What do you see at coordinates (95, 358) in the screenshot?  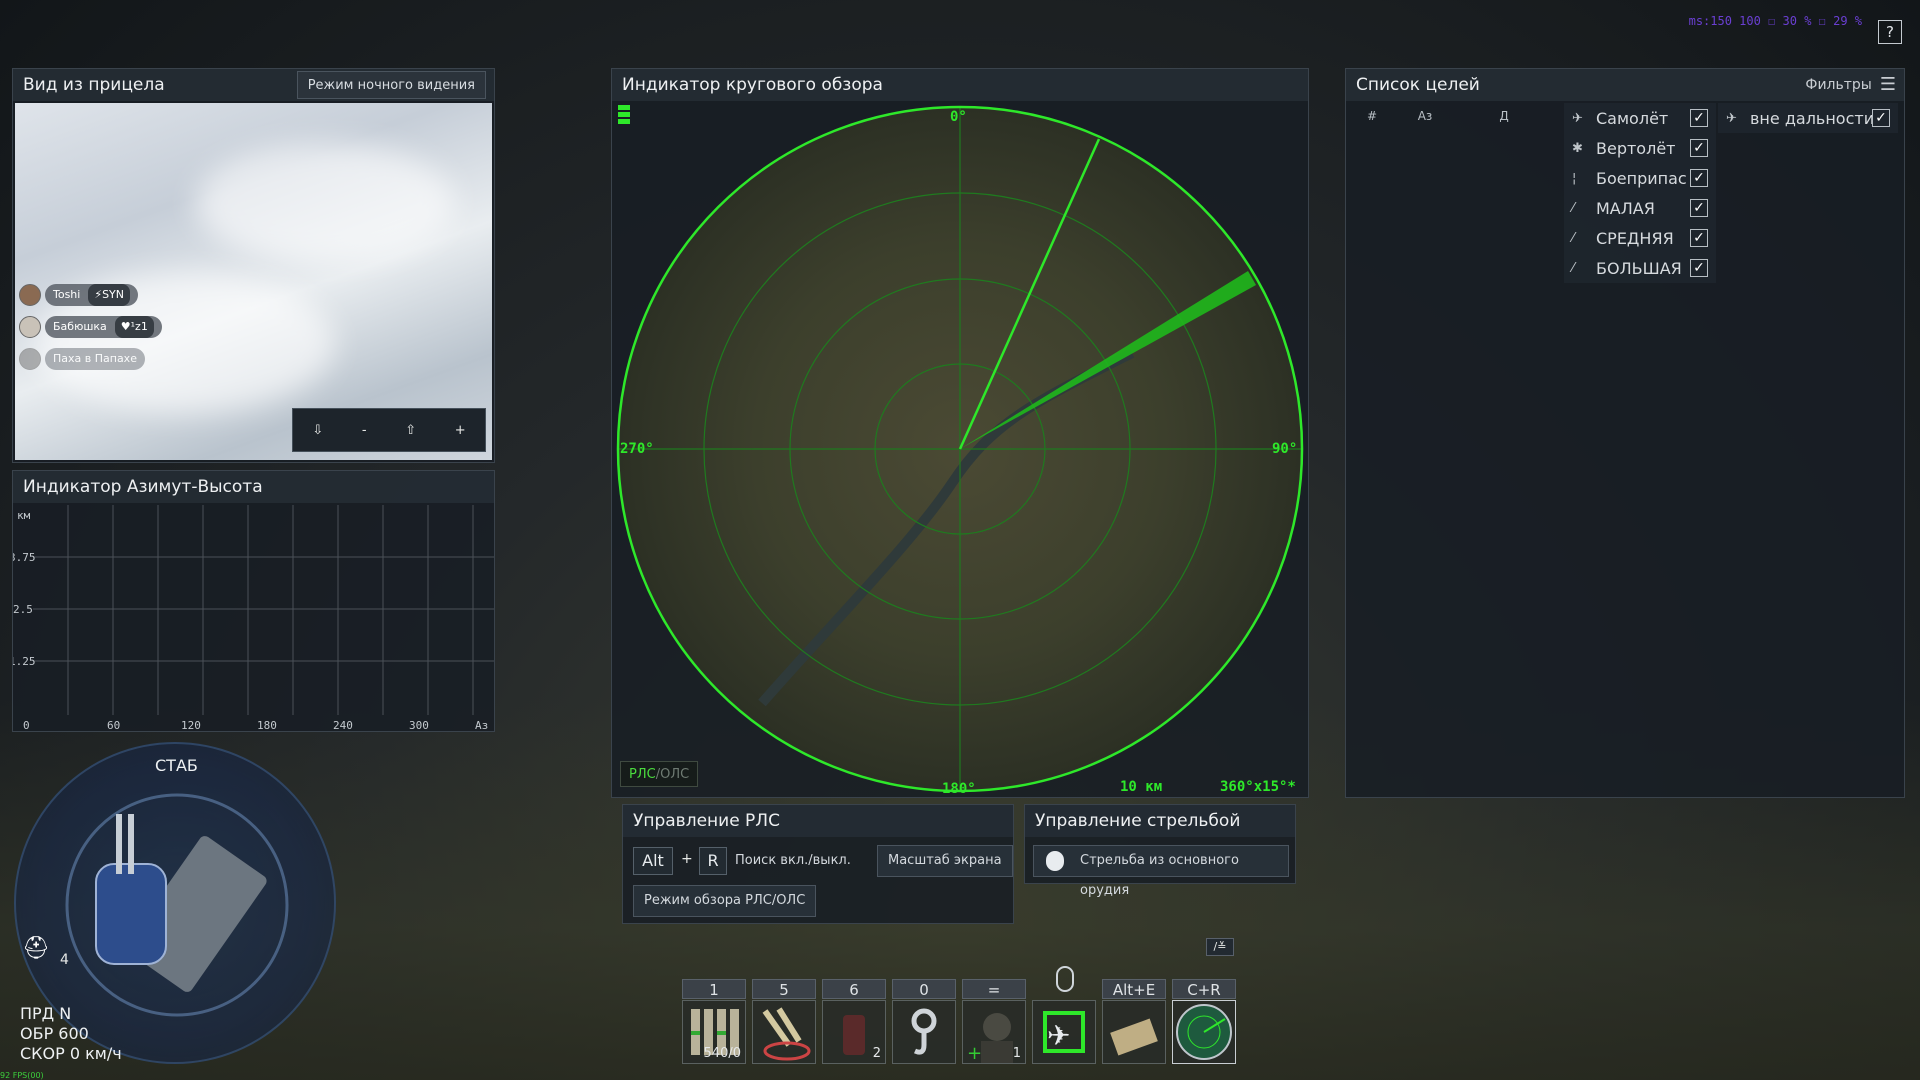 I see `player-name: Паха в Папахе` at bounding box center [95, 358].